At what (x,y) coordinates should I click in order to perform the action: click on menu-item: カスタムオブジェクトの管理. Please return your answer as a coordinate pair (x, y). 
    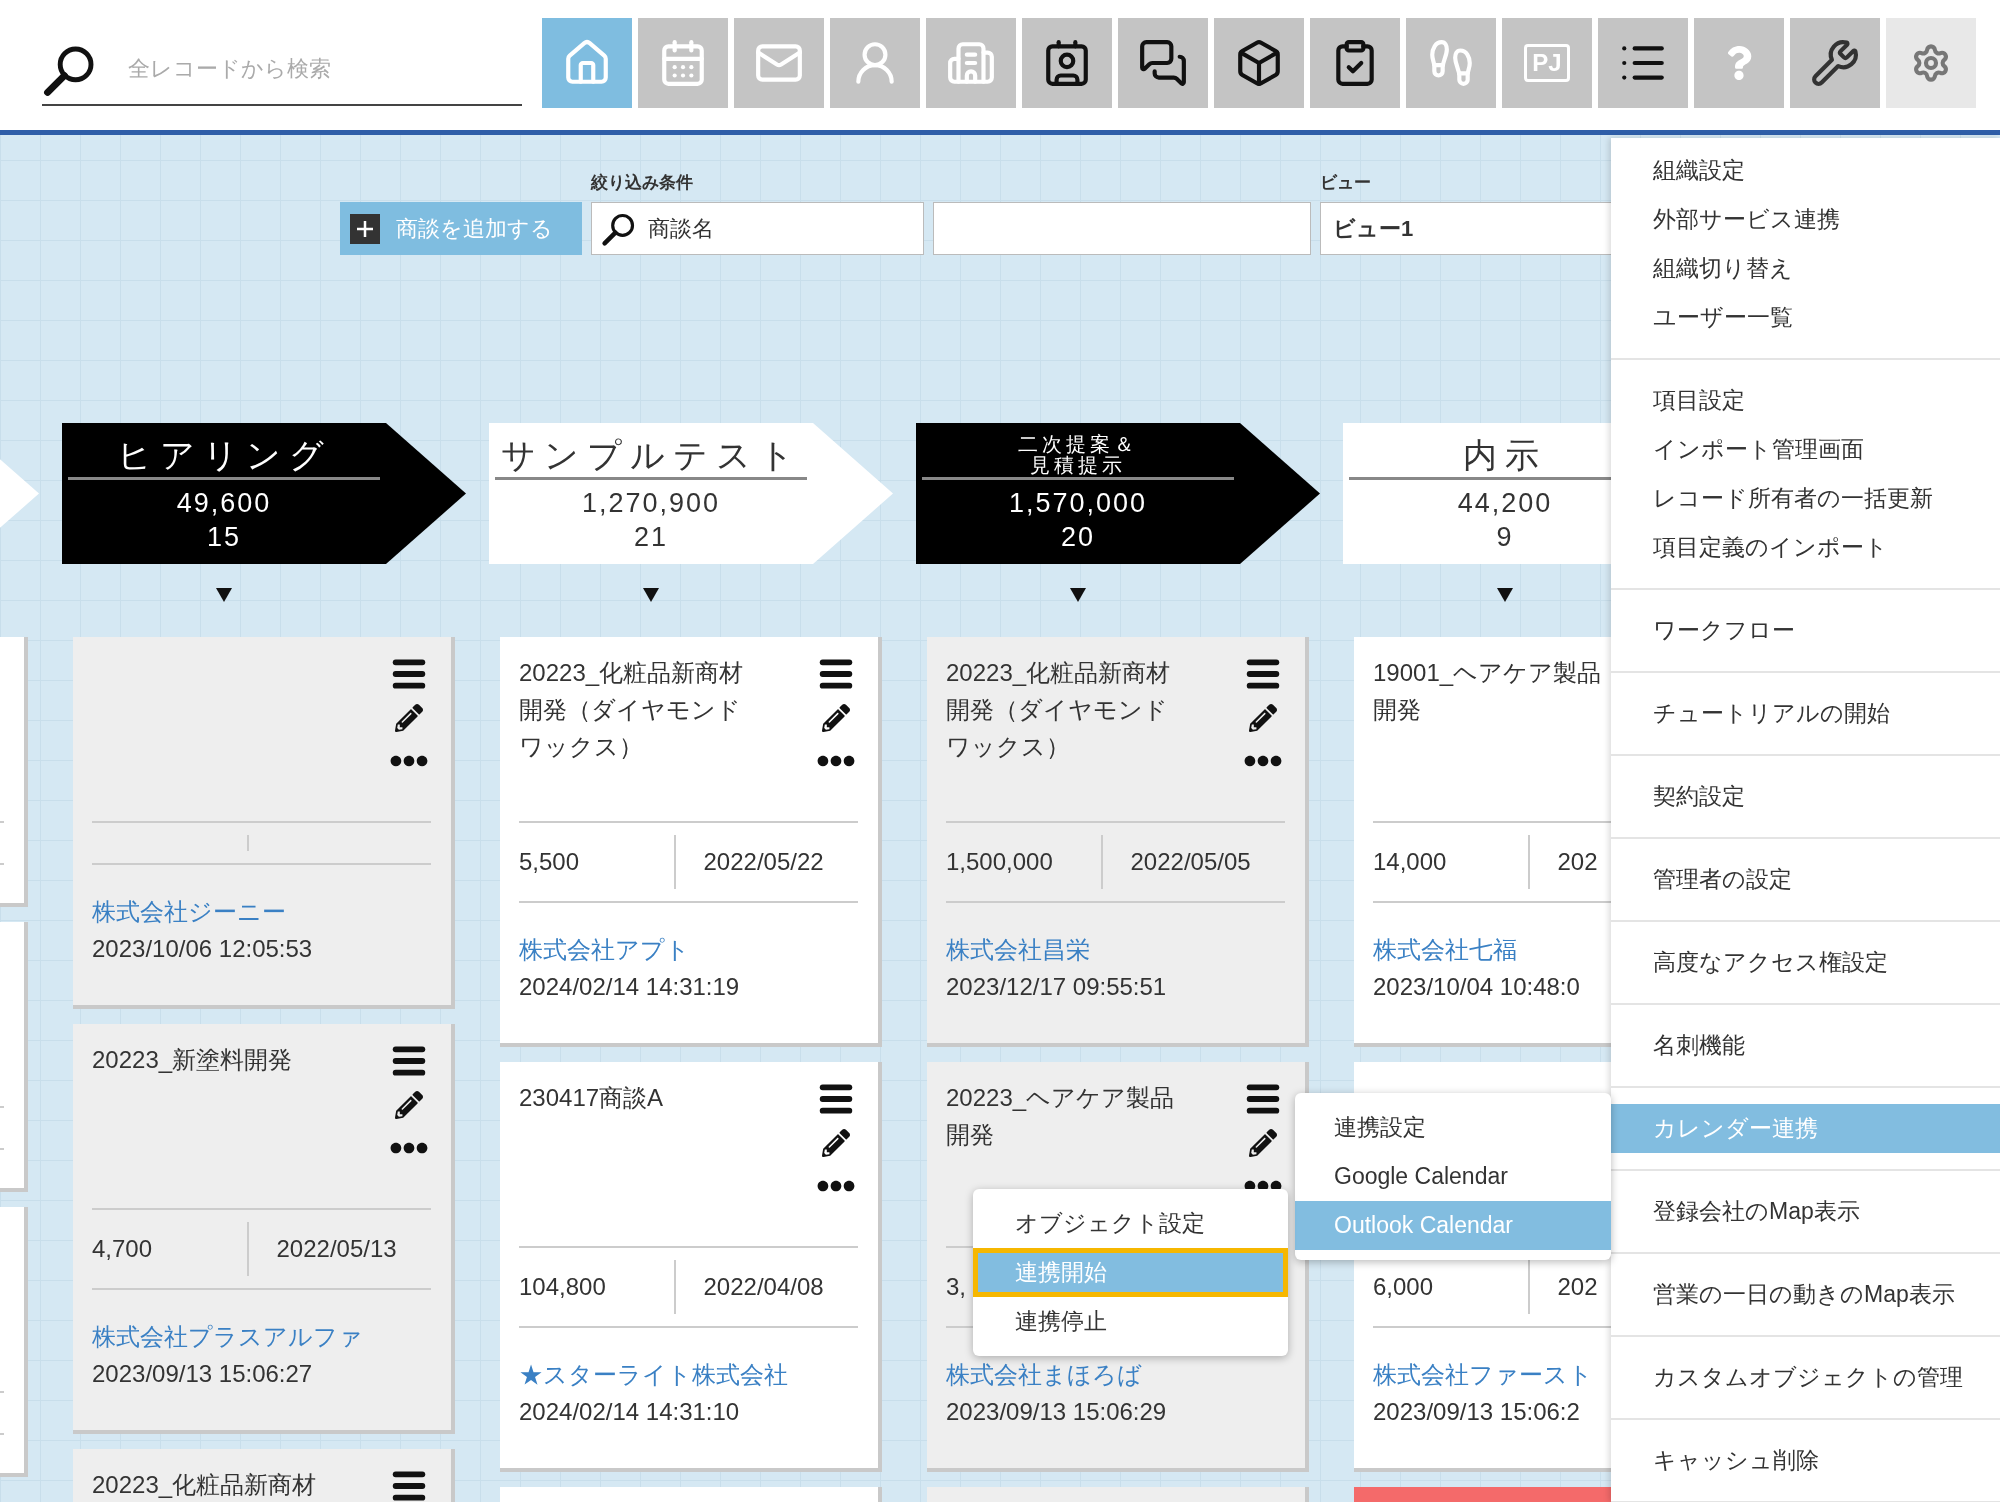
    Looking at the image, I should click on (1805, 1377).